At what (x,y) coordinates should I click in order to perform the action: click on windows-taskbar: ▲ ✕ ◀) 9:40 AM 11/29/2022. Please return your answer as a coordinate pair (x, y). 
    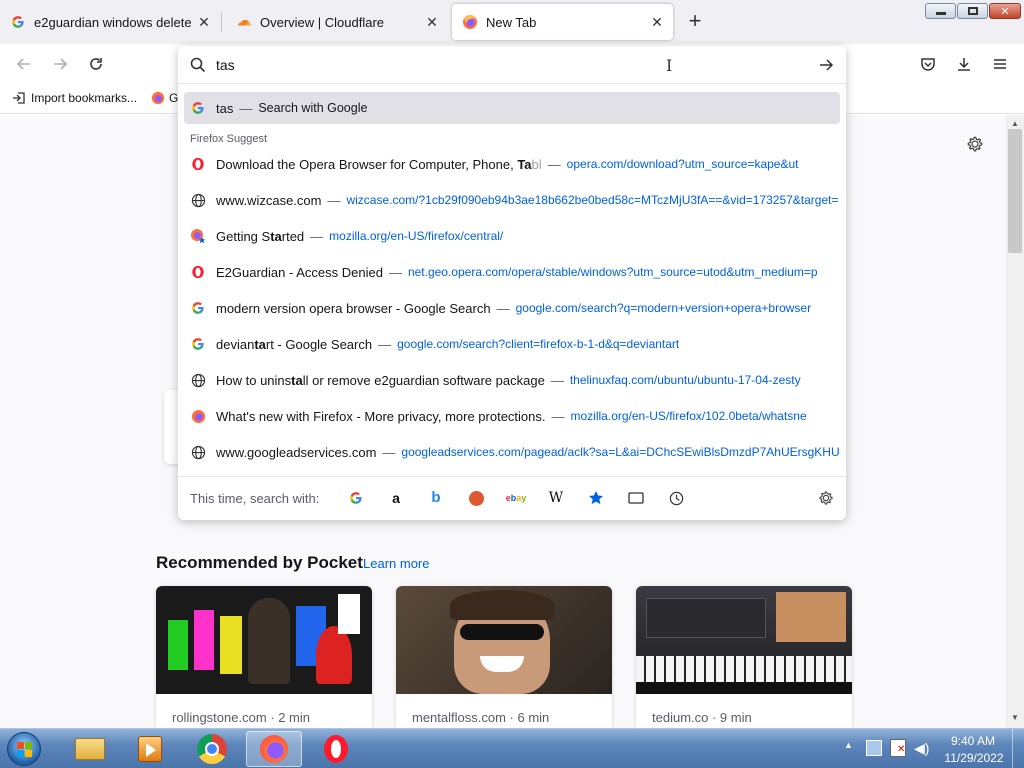
    Looking at the image, I should click on (512, 748).